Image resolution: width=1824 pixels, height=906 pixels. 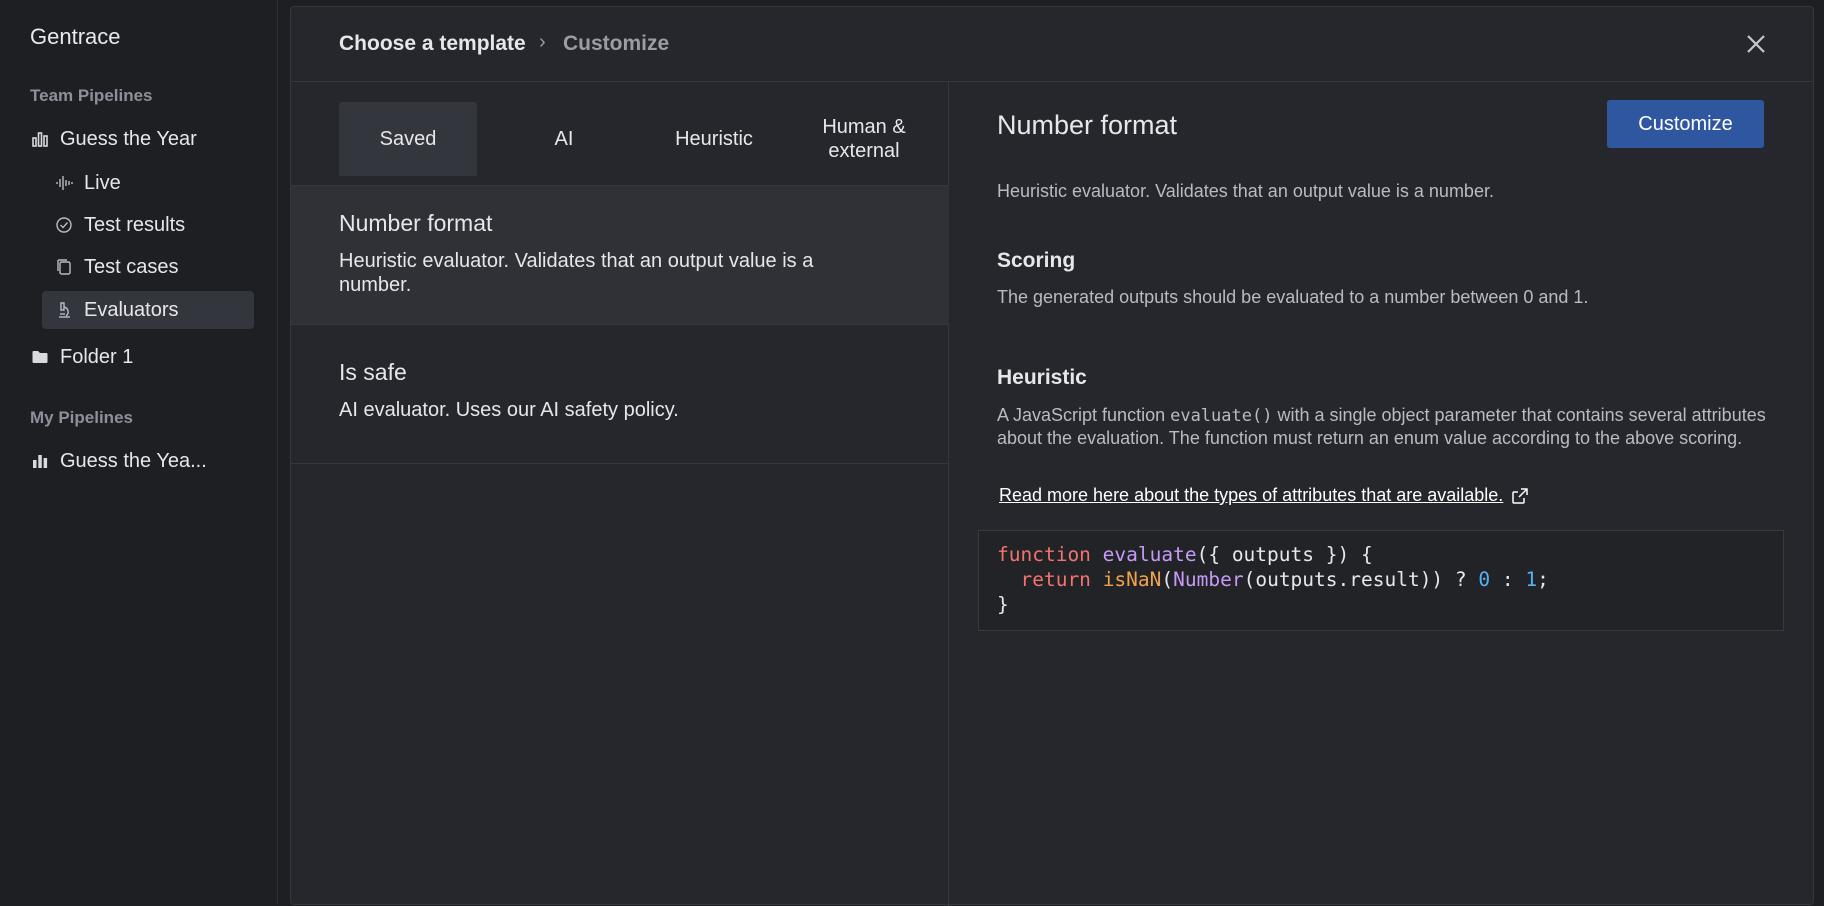 What do you see at coordinates (64, 267) in the screenshot?
I see `copy-icon` at bounding box center [64, 267].